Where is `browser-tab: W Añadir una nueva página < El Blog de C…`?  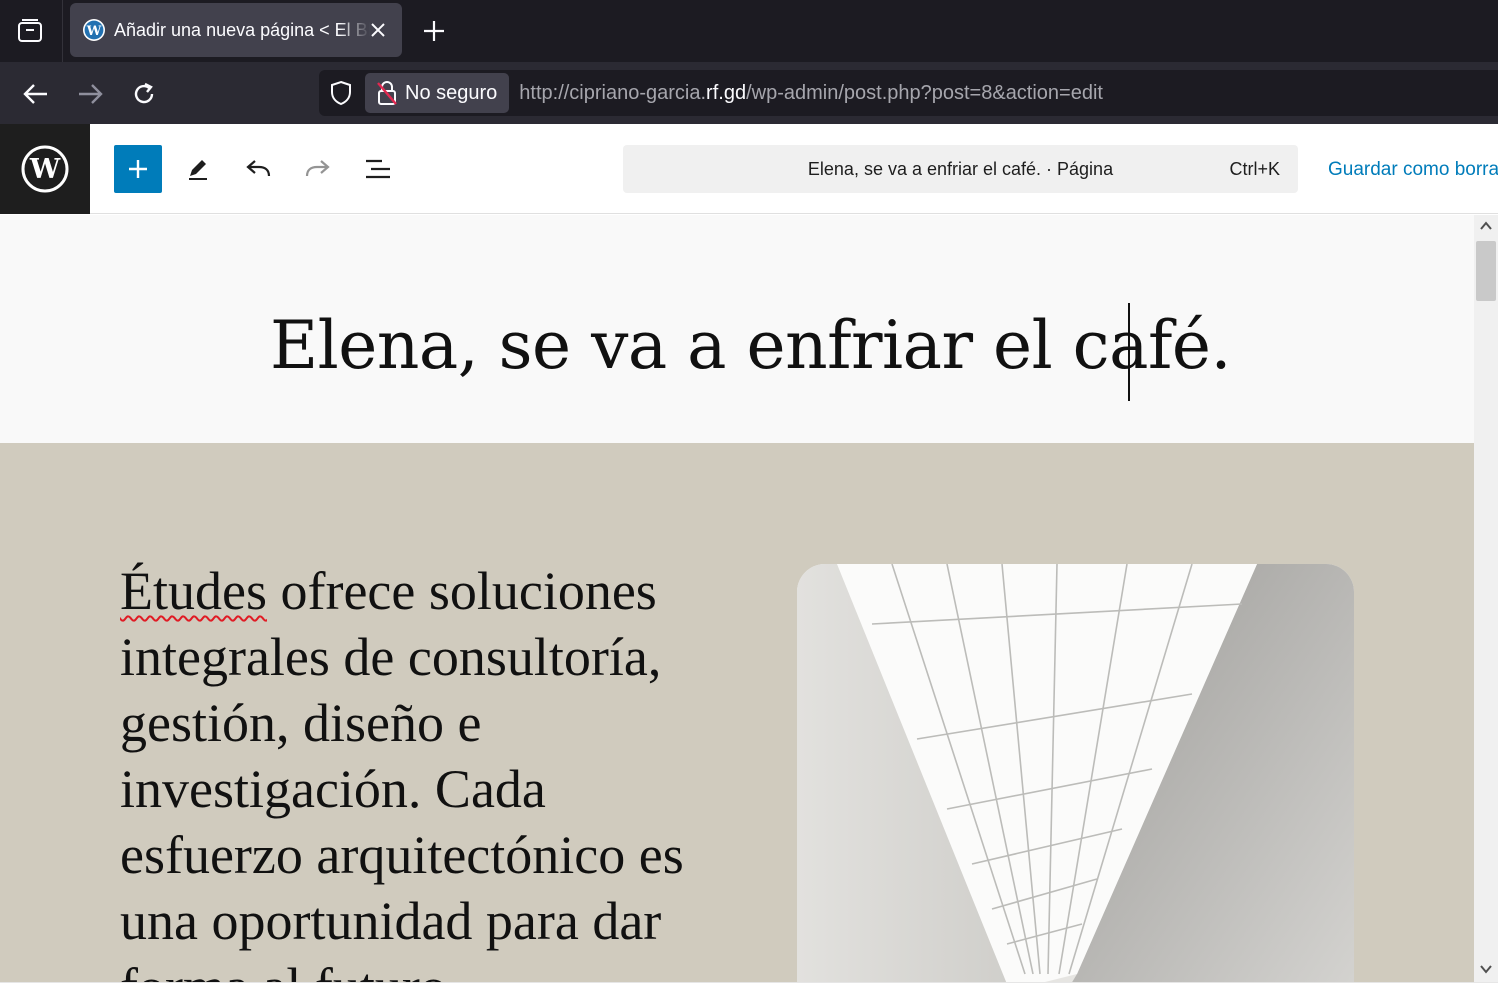 browser-tab: W Añadir una nueva página < El Blog de C… is located at coordinates (236, 30).